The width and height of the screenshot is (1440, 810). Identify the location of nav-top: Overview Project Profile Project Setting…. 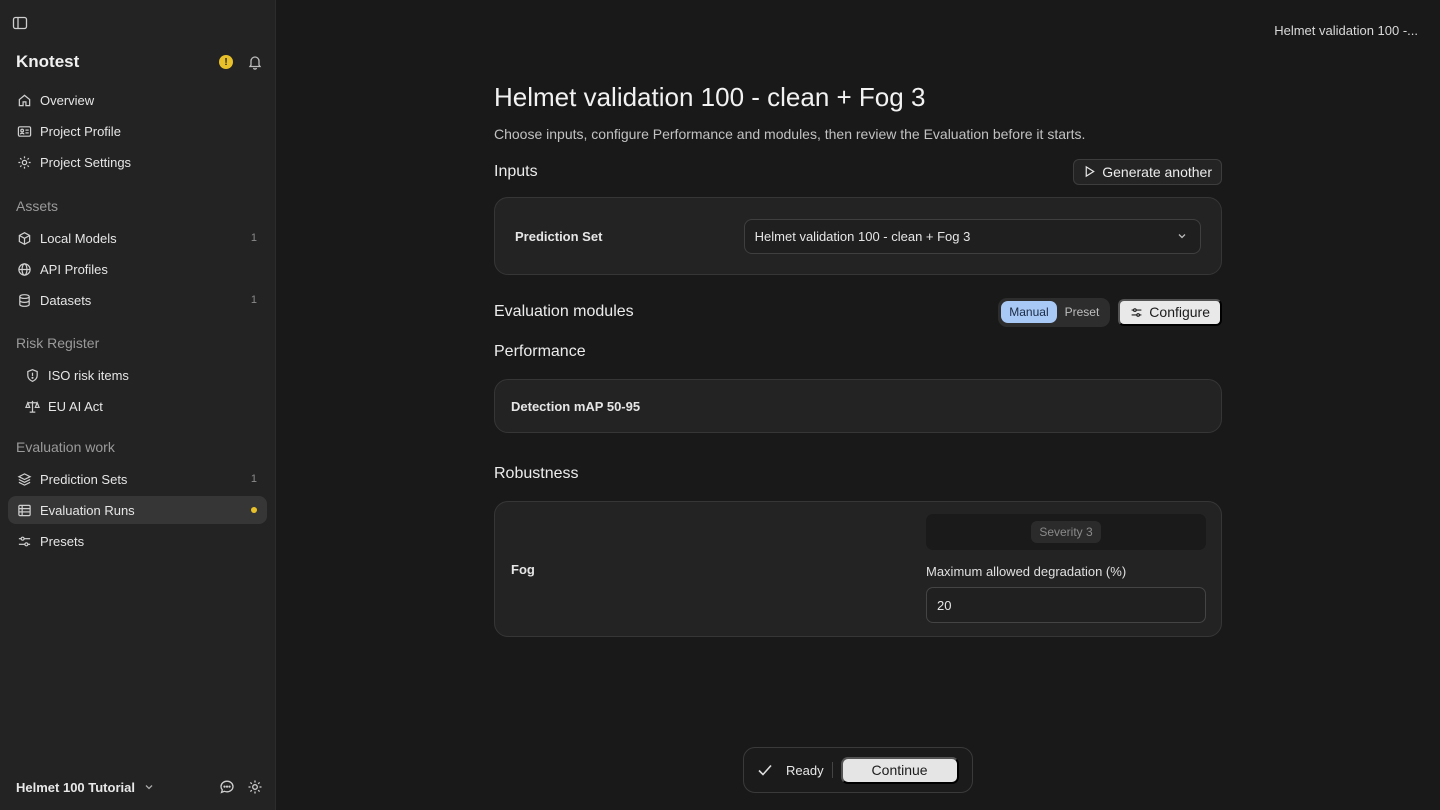
(137, 132).